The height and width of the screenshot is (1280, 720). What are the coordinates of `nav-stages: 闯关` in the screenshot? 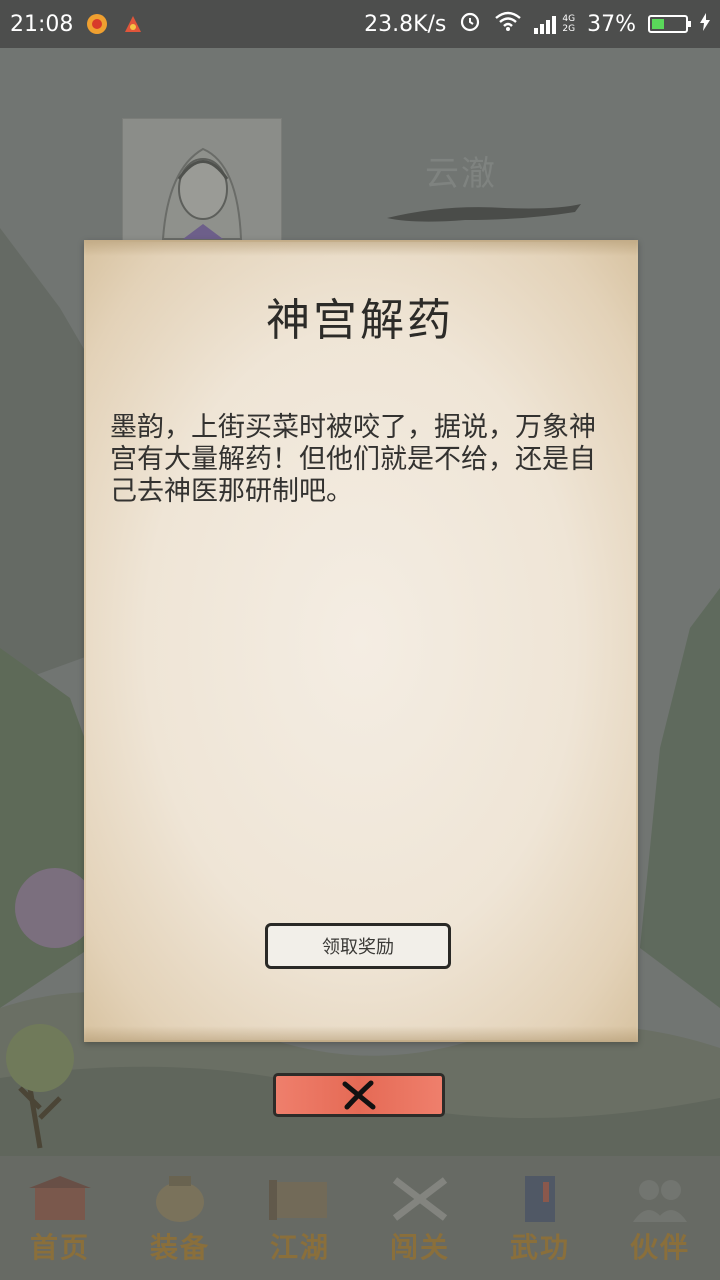 It's located at (420, 1220).